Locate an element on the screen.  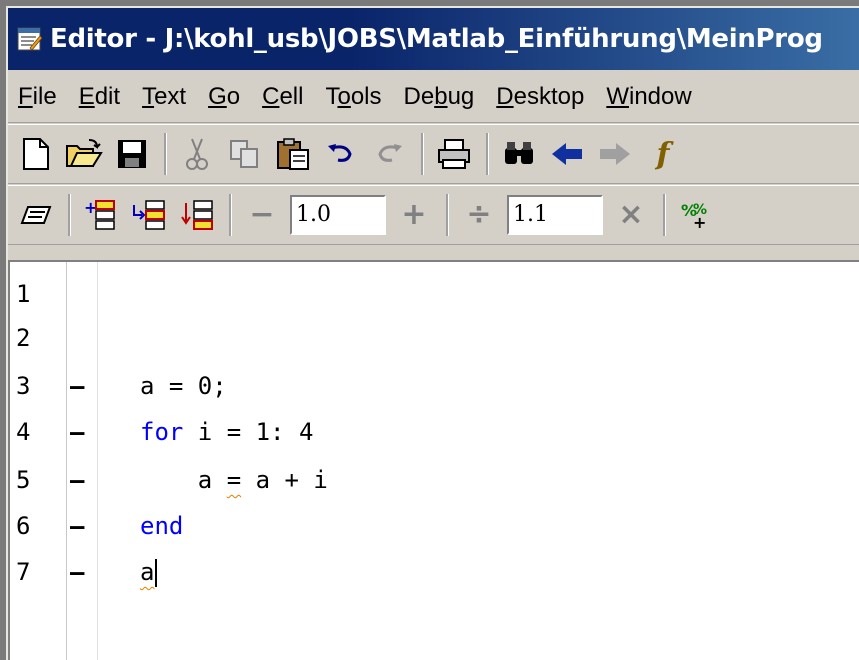
menu-go: Go is located at coordinates (224, 97).